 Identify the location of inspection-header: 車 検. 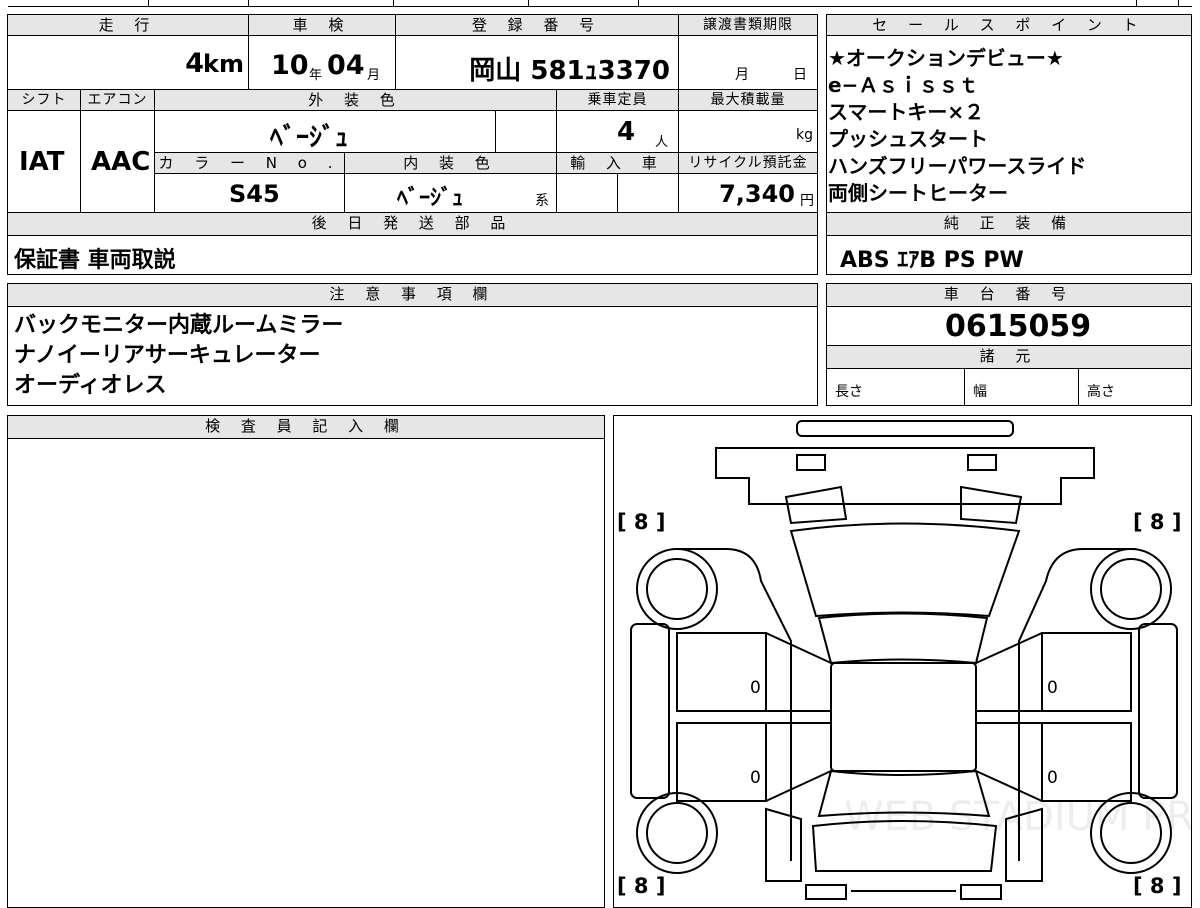
(322, 25).